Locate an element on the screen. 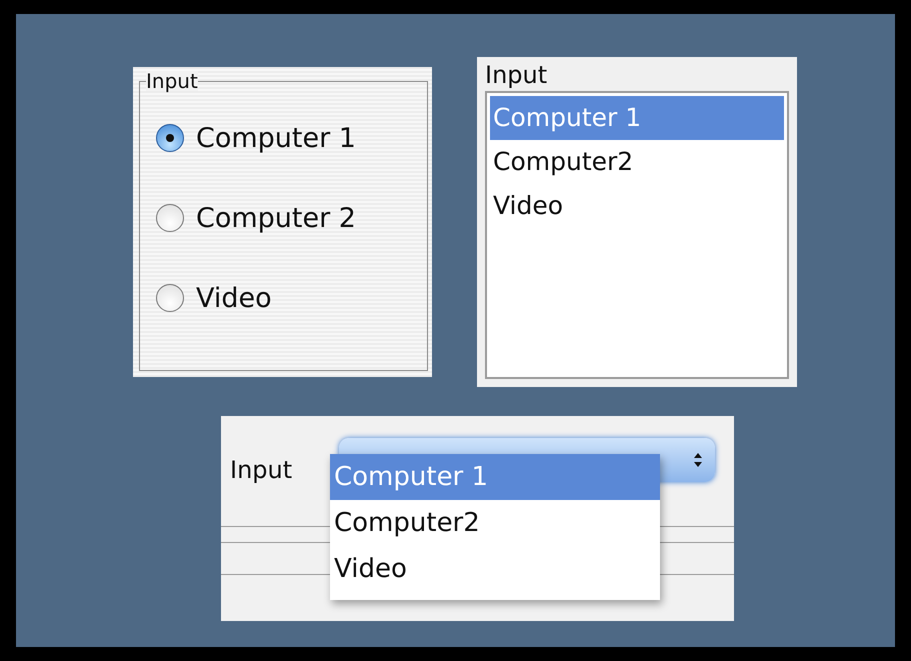 This screenshot has width=911, height=661. up-down-arrows-icon is located at coordinates (698, 460).